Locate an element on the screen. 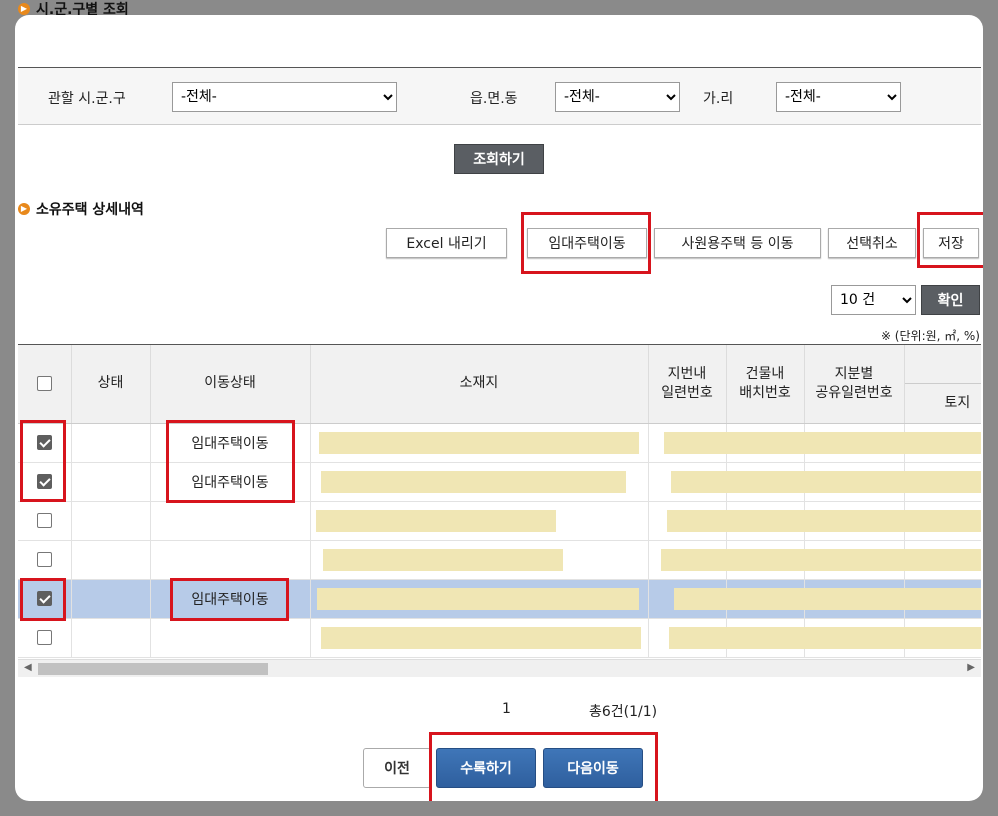 The width and height of the screenshot is (998, 816). prev-button: 이전 is located at coordinates (397, 768).